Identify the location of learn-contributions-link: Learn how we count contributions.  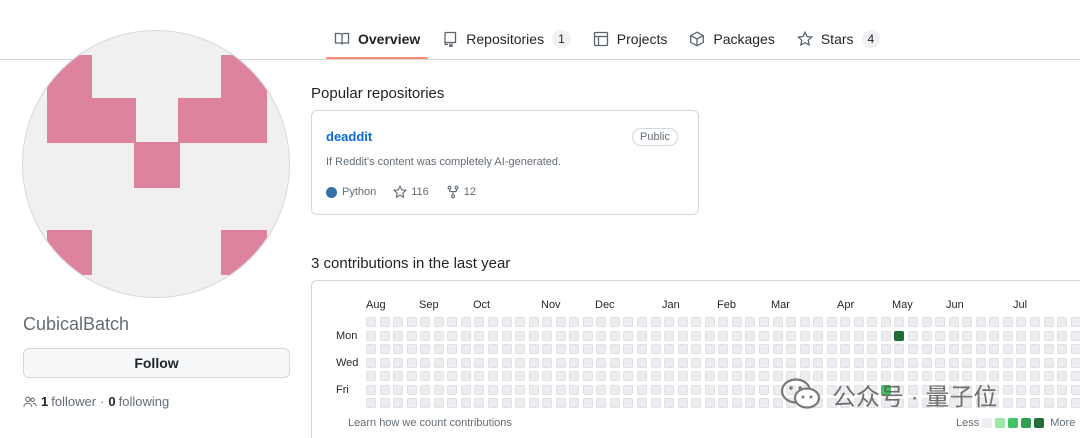
(430, 423).